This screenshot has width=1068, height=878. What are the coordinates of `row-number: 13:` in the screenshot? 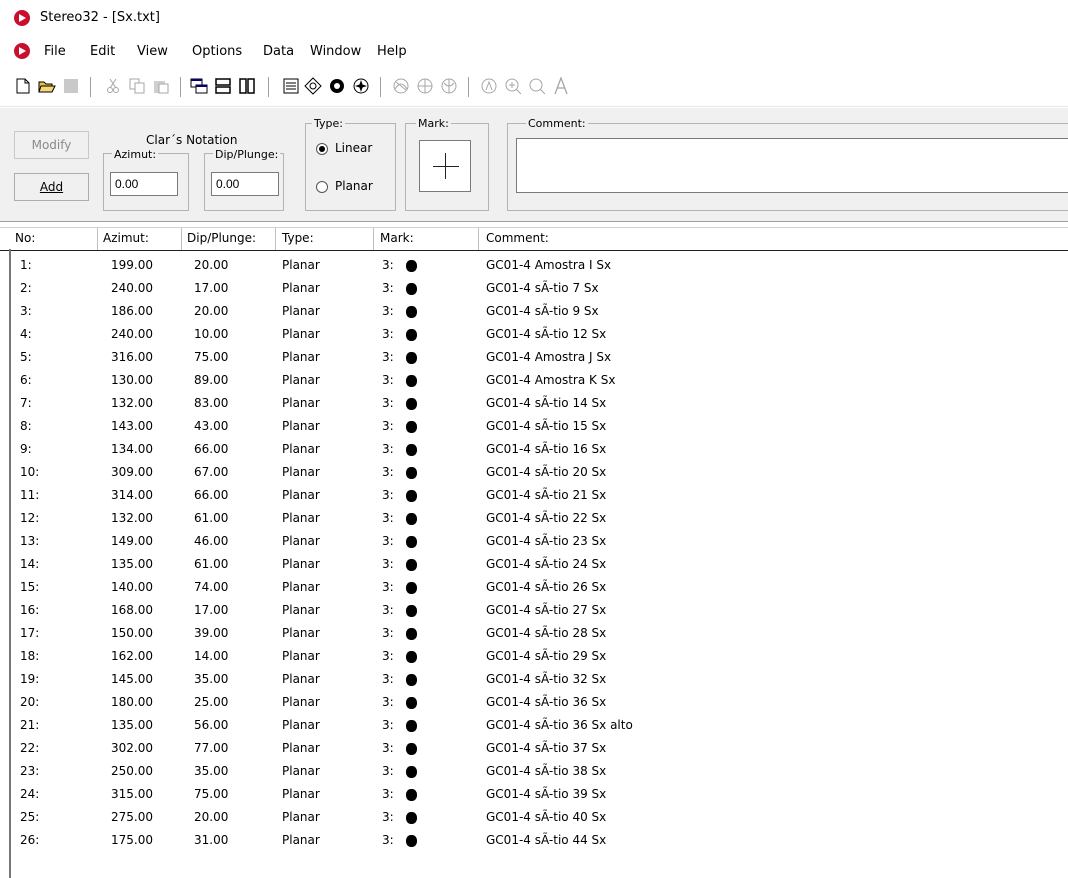 It's located at (30, 541).